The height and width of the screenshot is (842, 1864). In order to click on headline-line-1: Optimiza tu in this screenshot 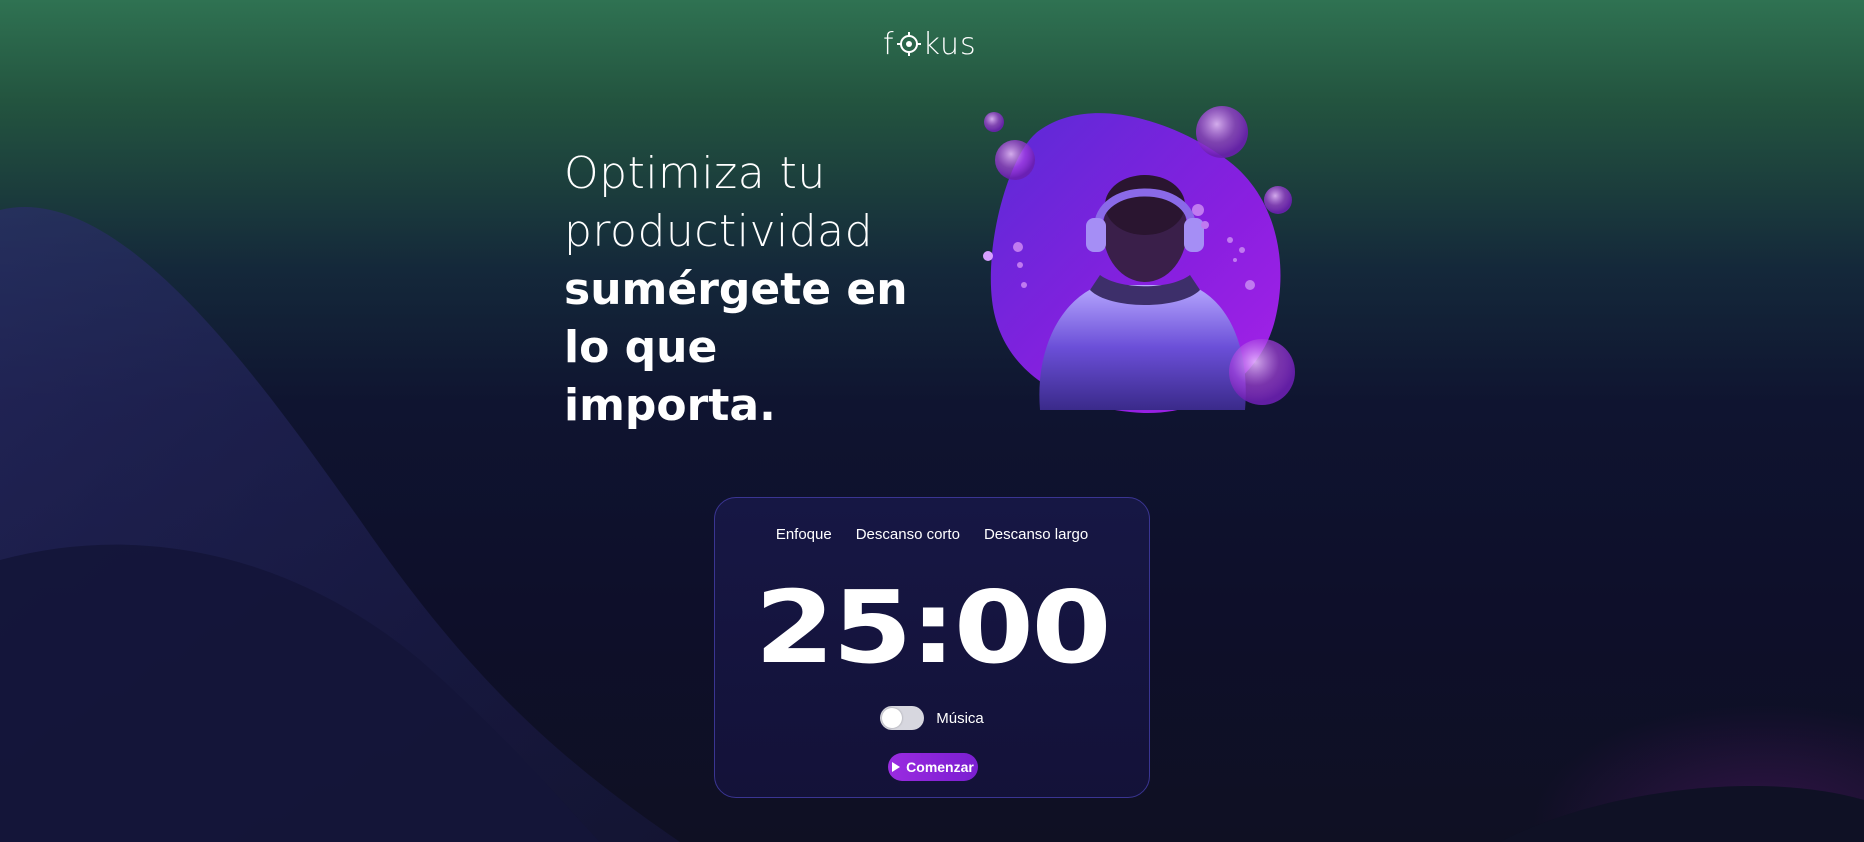, I will do `click(695, 173)`.